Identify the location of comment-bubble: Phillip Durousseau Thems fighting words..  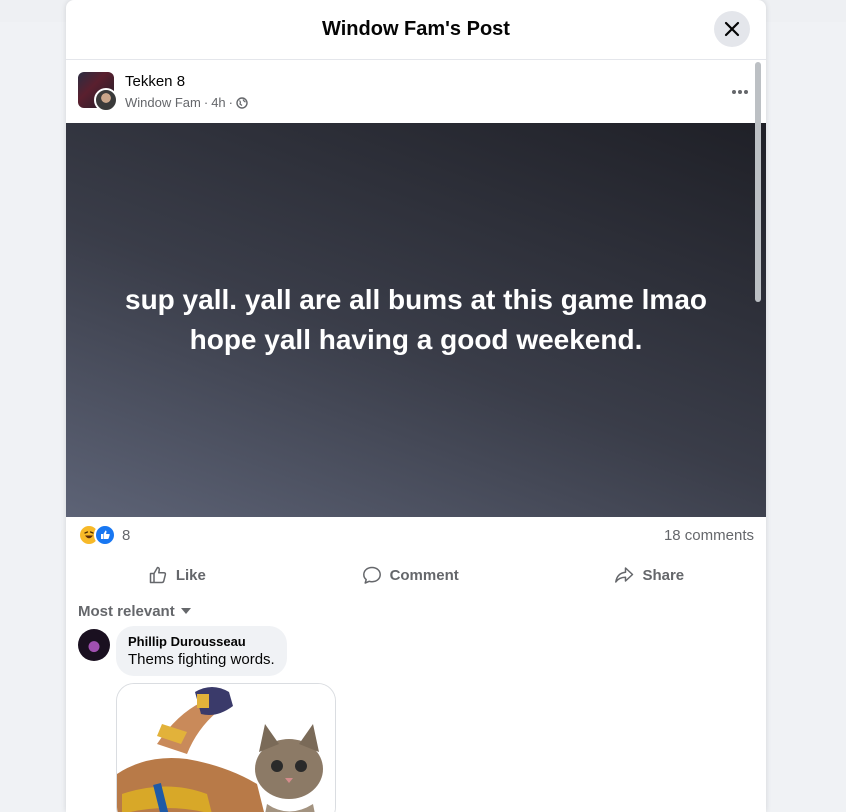
(201, 651).